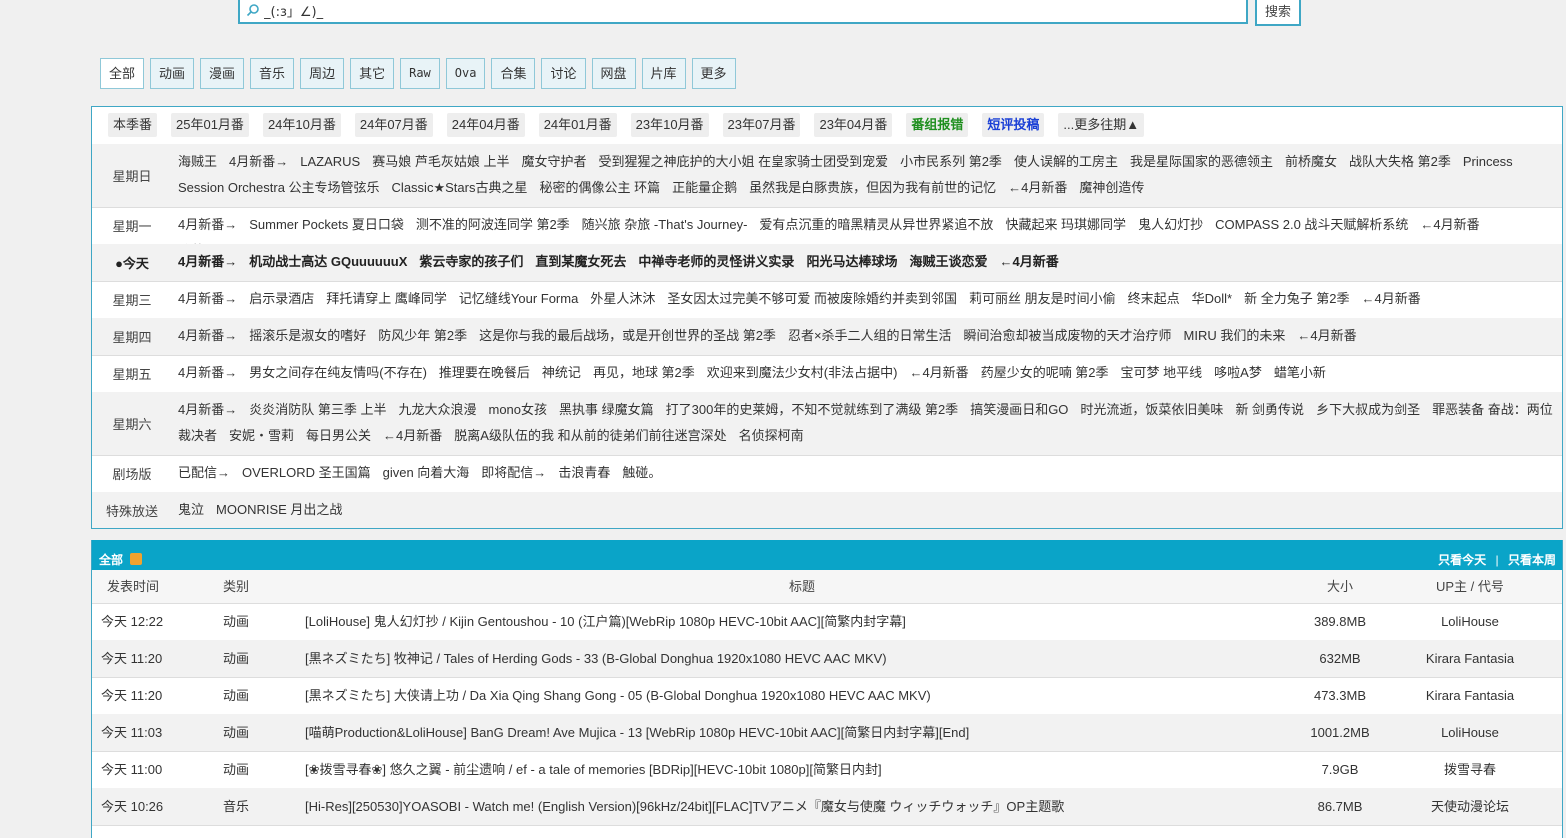  I want to click on season-tab: 24年04月番, so click(485, 125).